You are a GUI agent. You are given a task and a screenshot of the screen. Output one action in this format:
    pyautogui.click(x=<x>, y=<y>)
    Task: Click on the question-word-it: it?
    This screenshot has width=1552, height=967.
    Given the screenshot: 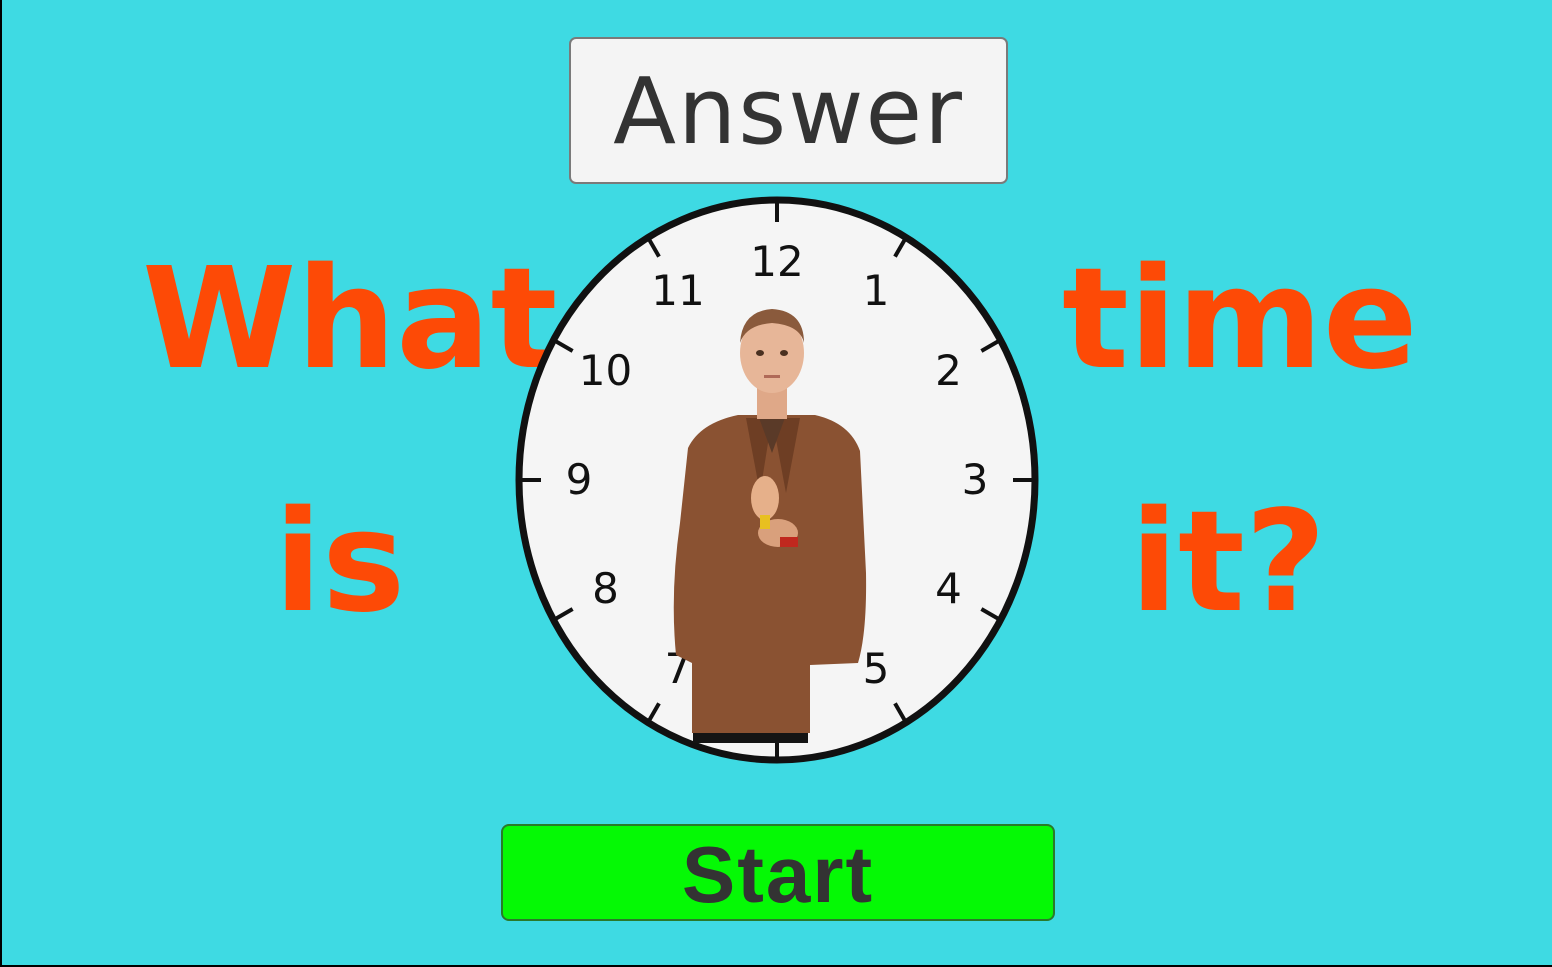 What is the action you would take?
    pyautogui.click(x=1228, y=562)
    